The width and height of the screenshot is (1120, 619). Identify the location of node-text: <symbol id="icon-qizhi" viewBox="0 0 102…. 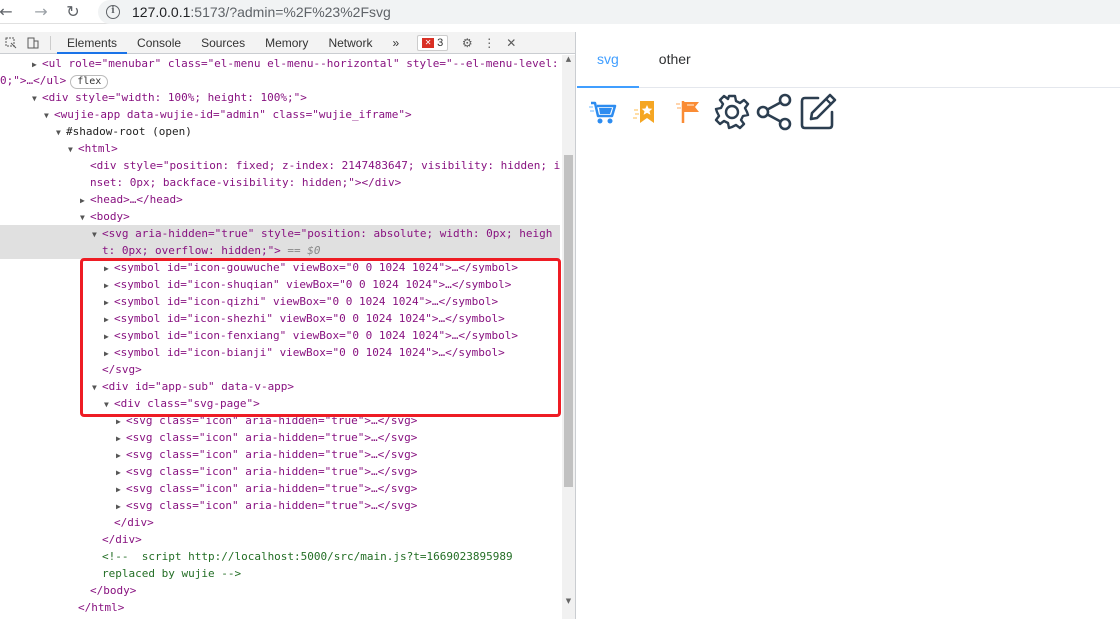
(306, 301).